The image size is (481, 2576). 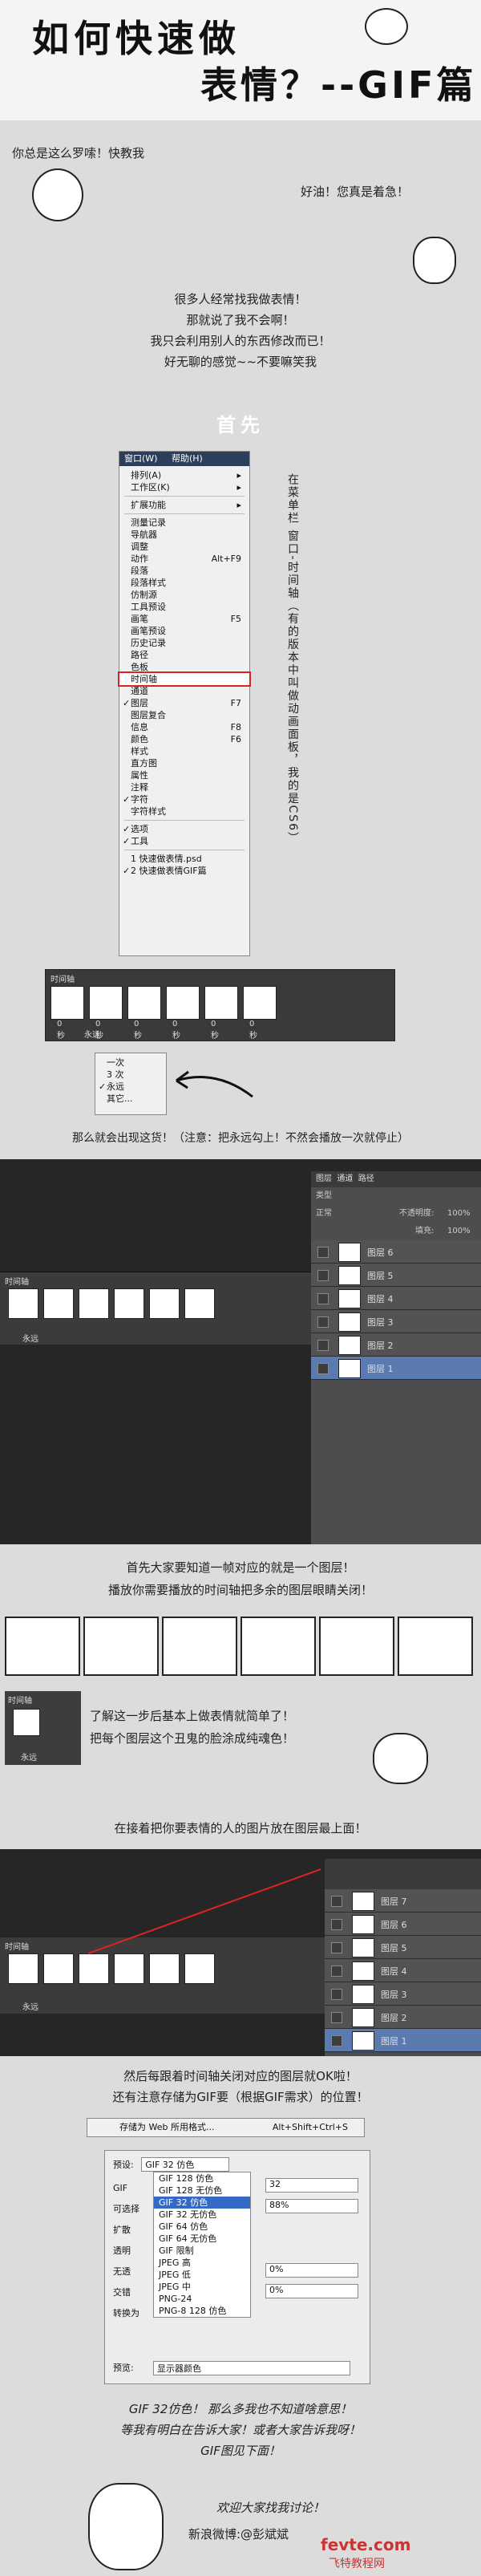 What do you see at coordinates (187, 458) in the screenshot?
I see `menu-help: 帮助(H)` at bounding box center [187, 458].